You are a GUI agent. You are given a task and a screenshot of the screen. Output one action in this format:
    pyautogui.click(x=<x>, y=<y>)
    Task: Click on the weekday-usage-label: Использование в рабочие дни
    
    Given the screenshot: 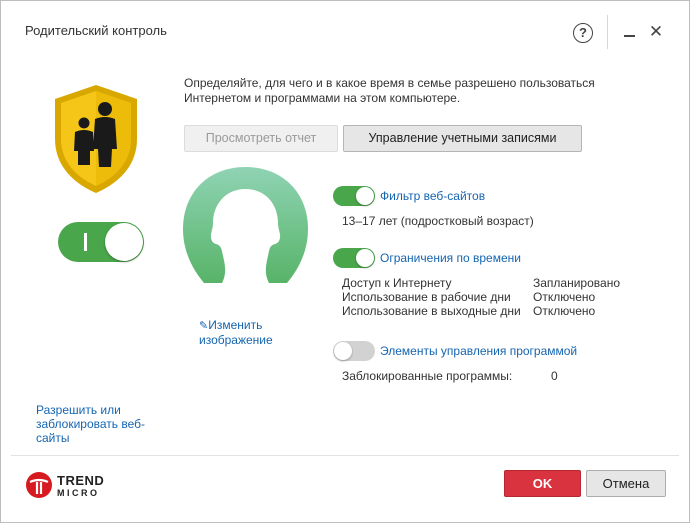 What is the action you would take?
    pyautogui.click(x=426, y=297)
    